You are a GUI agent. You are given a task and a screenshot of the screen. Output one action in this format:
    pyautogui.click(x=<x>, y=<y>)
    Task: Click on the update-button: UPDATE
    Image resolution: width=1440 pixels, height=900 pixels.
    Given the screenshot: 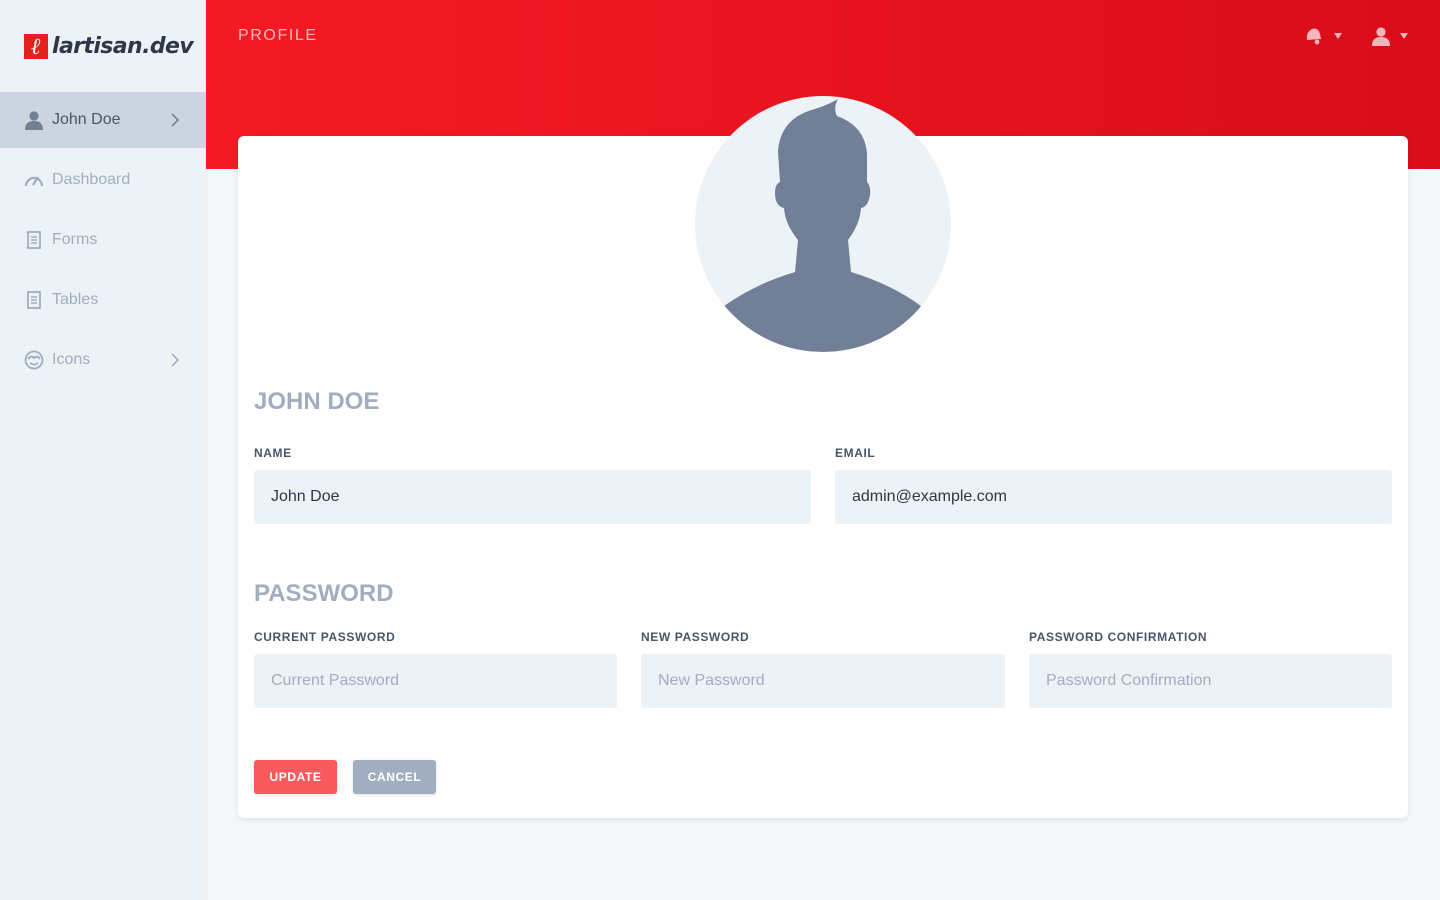 What is the action you would take?
    pyautogui.click(x=295, y=777)
    